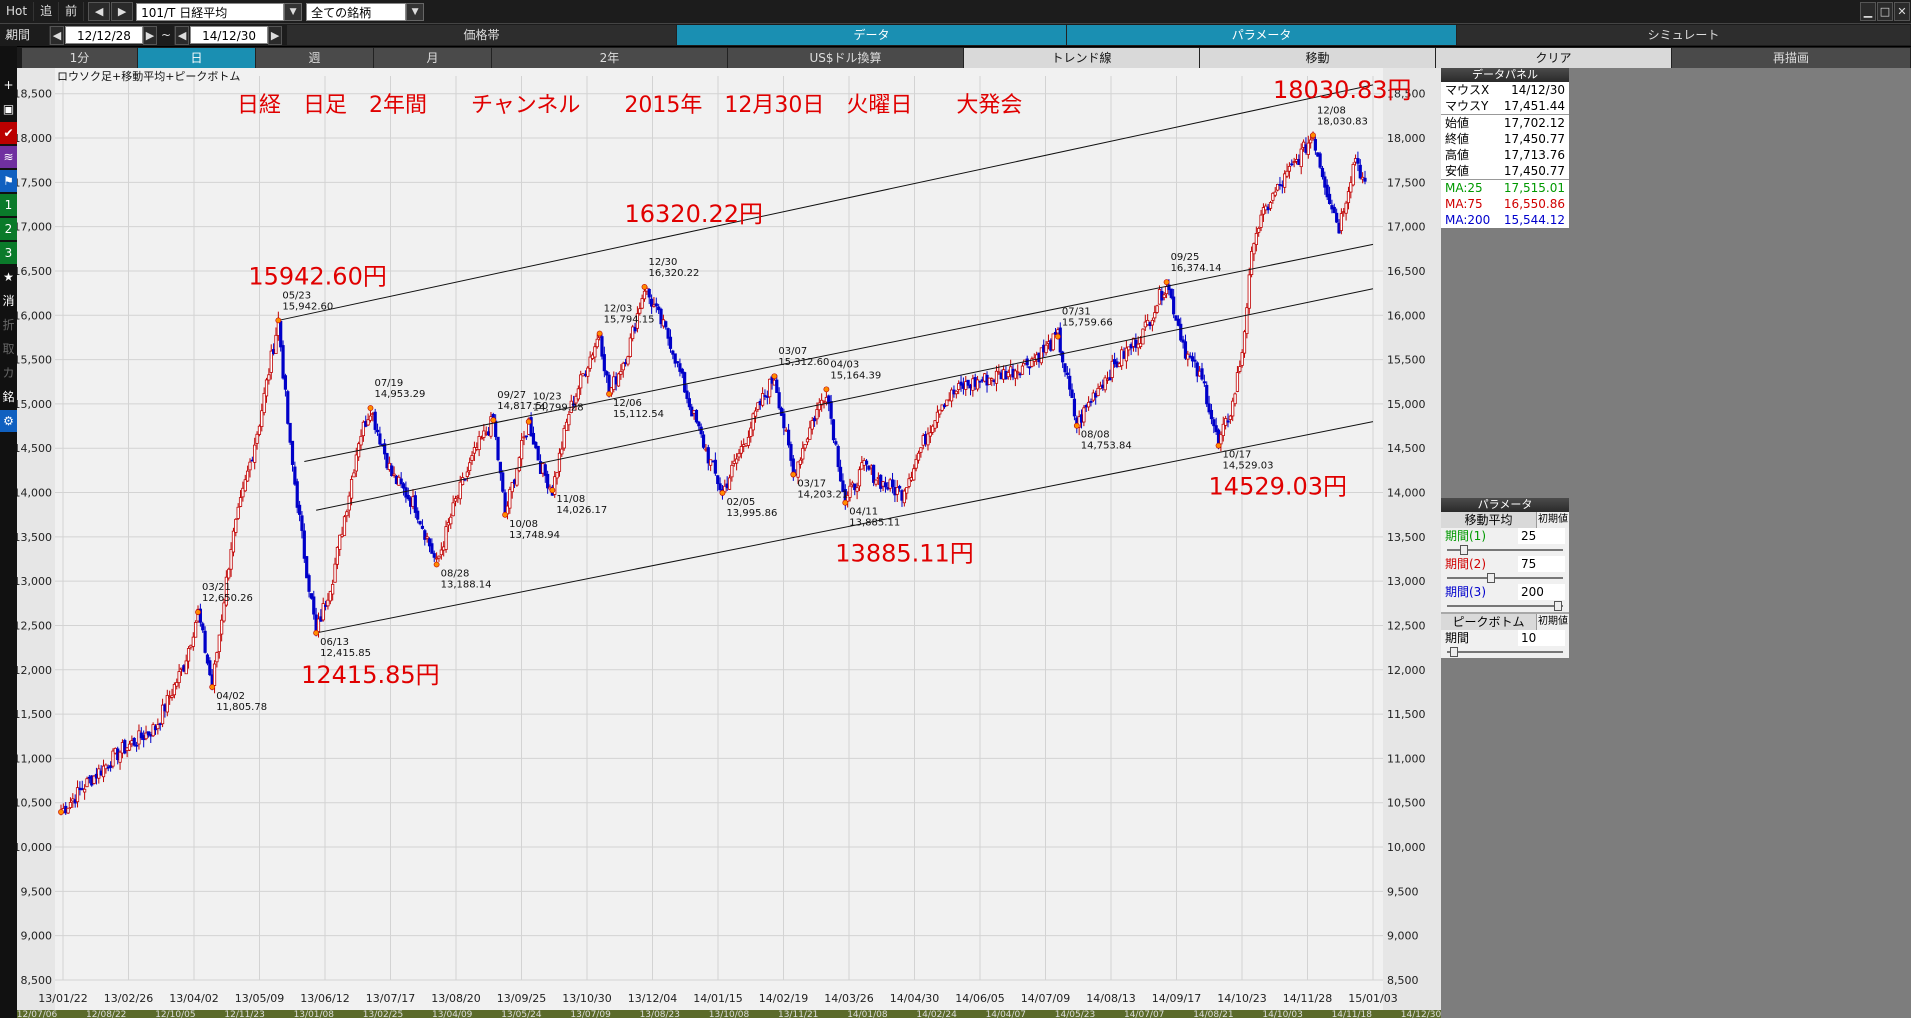 The image size is (1911, 1018). What do you see at coordinates (99, 11) in the screenshot?
I see `prev-arrow-icon: ◀` at bounding box center [99, 11].